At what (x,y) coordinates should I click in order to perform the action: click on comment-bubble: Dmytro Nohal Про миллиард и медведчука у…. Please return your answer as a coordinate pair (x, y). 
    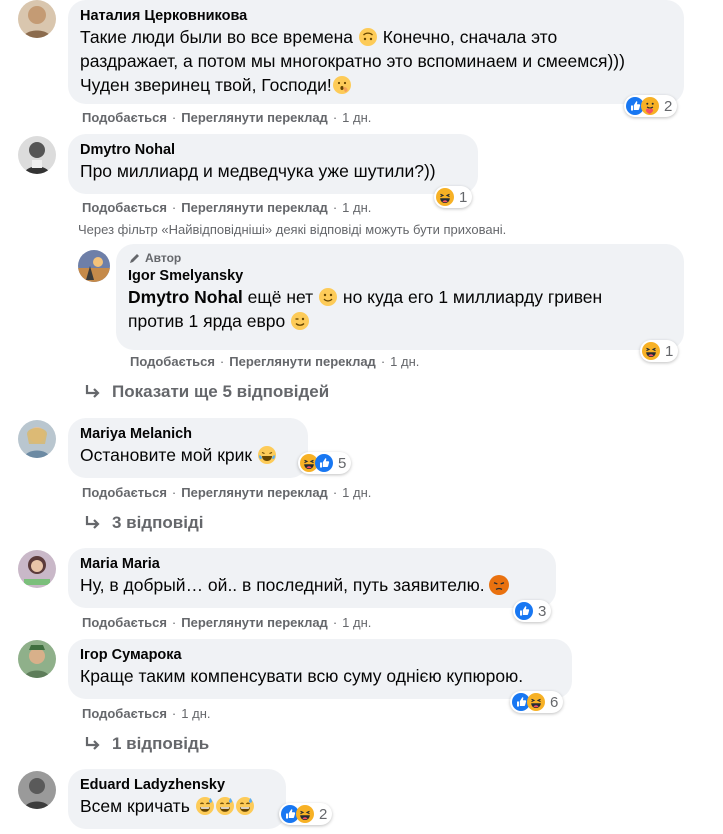
    Looking at the image, I should click on (273, 164).